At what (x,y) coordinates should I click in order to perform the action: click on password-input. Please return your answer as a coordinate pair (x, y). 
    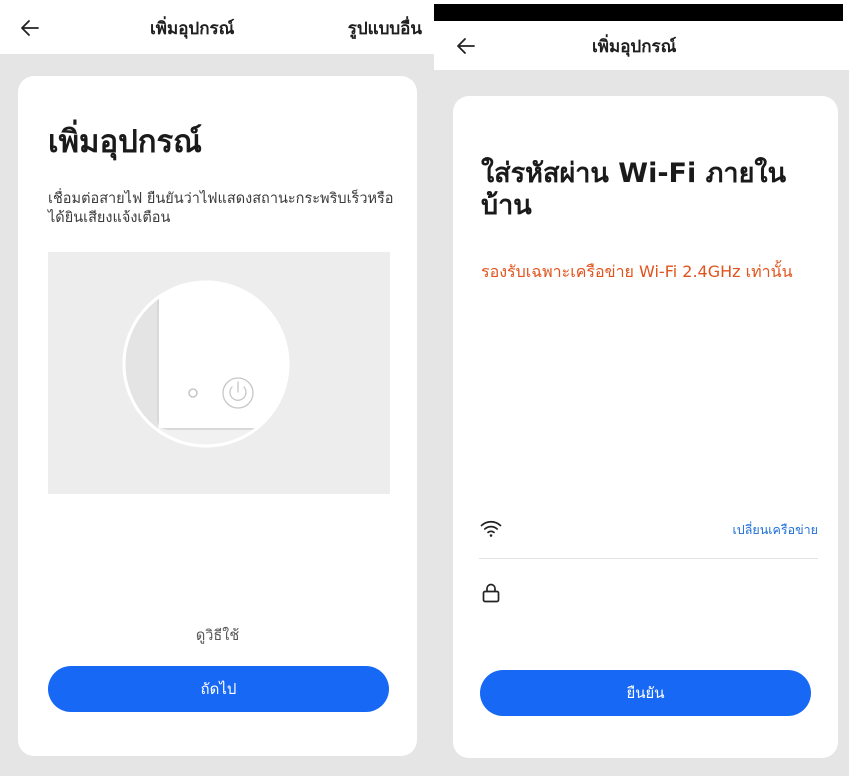
    Looking at the image, I should click on (665, 593).